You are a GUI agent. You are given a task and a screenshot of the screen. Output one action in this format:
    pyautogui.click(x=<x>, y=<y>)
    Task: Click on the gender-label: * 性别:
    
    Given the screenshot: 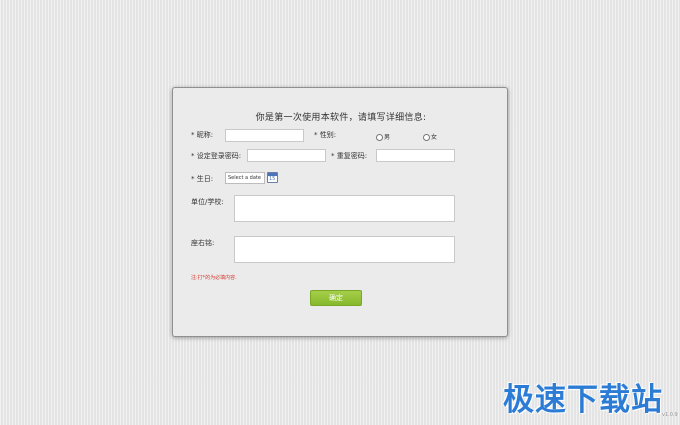 What is the action you would take?
    pyautogui.click(x=325, y=135)
    